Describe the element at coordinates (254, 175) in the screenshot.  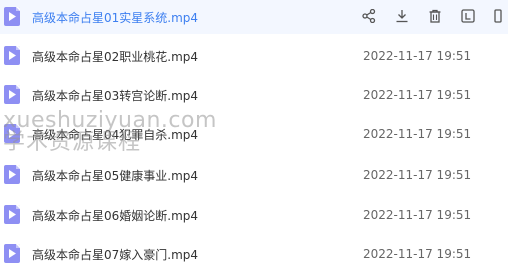
I see `file-row: 高级本命占星05健康事业.mp4 2022-11-17 19:51` at that location.